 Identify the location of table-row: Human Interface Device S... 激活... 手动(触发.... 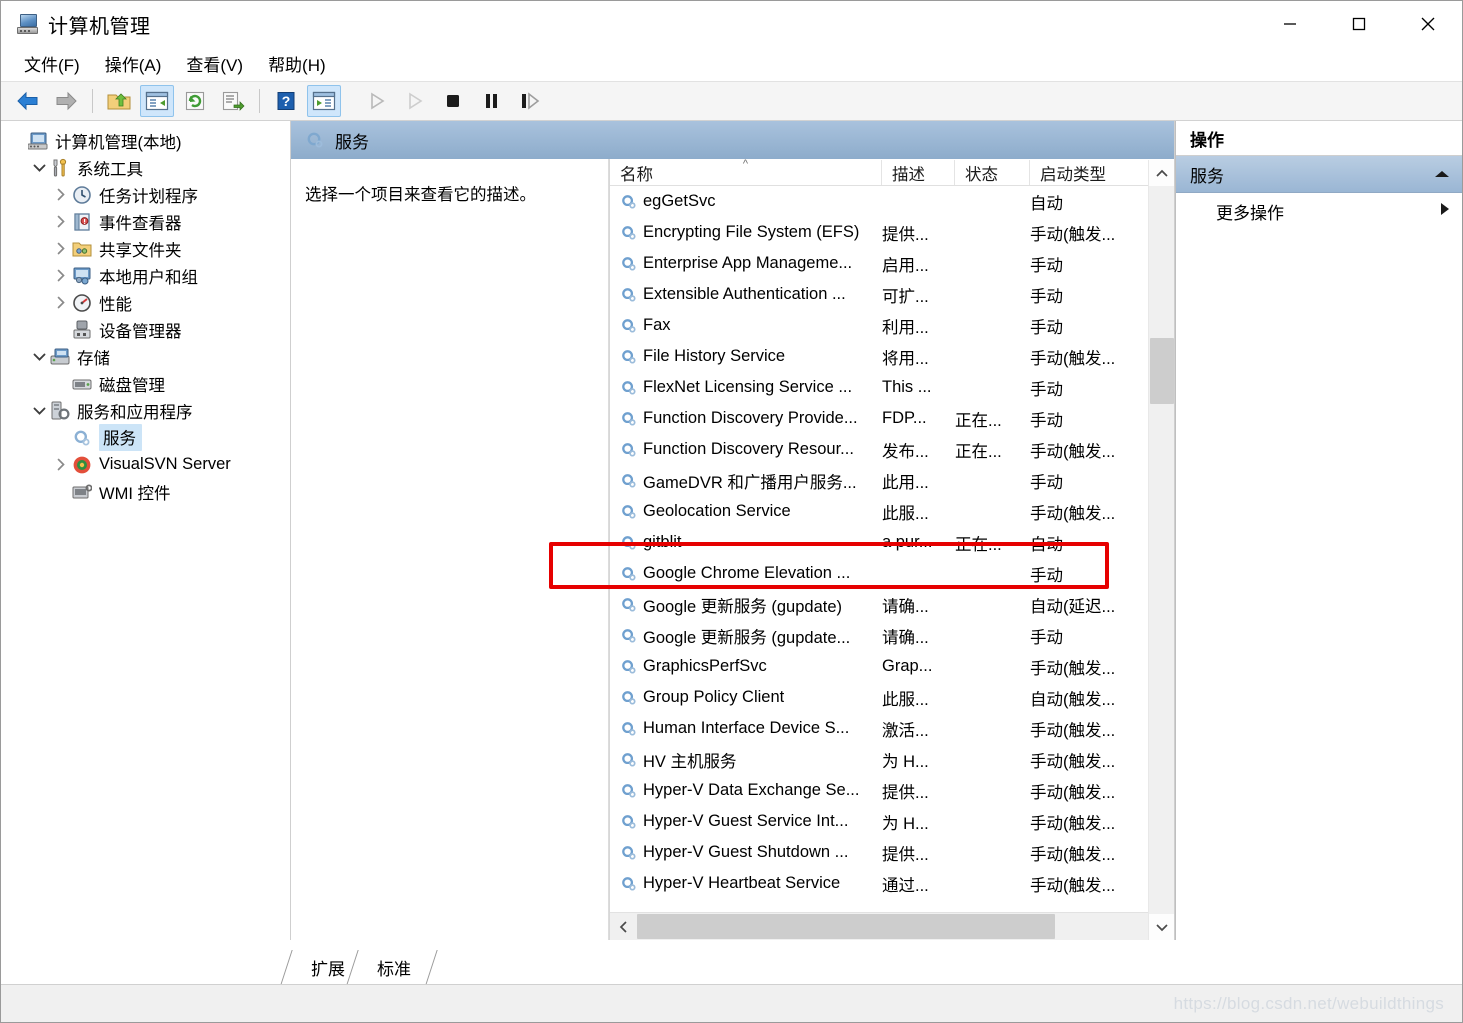
(892, 728).